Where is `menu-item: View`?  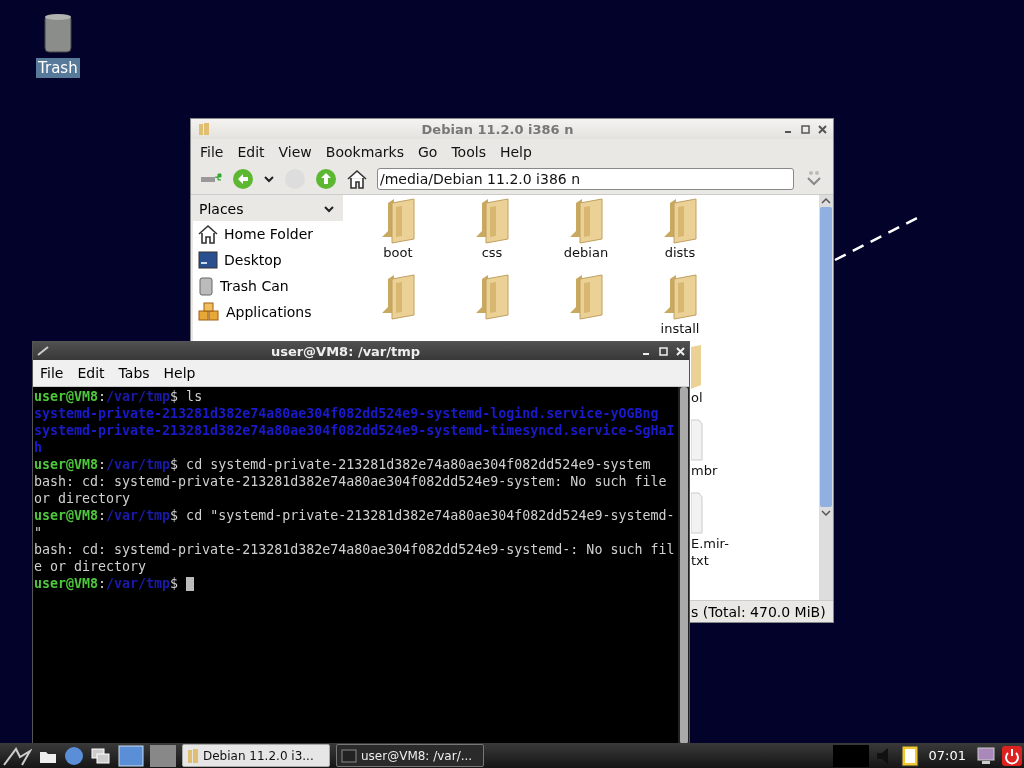 menu-item: View is located at coordinates (295, 152).